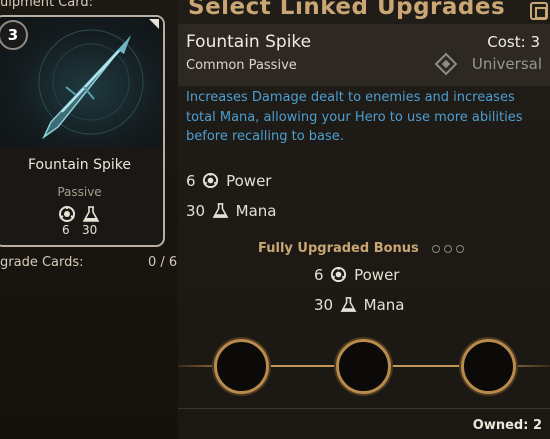 This screenshot has width=550, height=439. Describe the element at coordinates (384, 305) in the screenshot. I see `bonus-label: Mana` at that location.